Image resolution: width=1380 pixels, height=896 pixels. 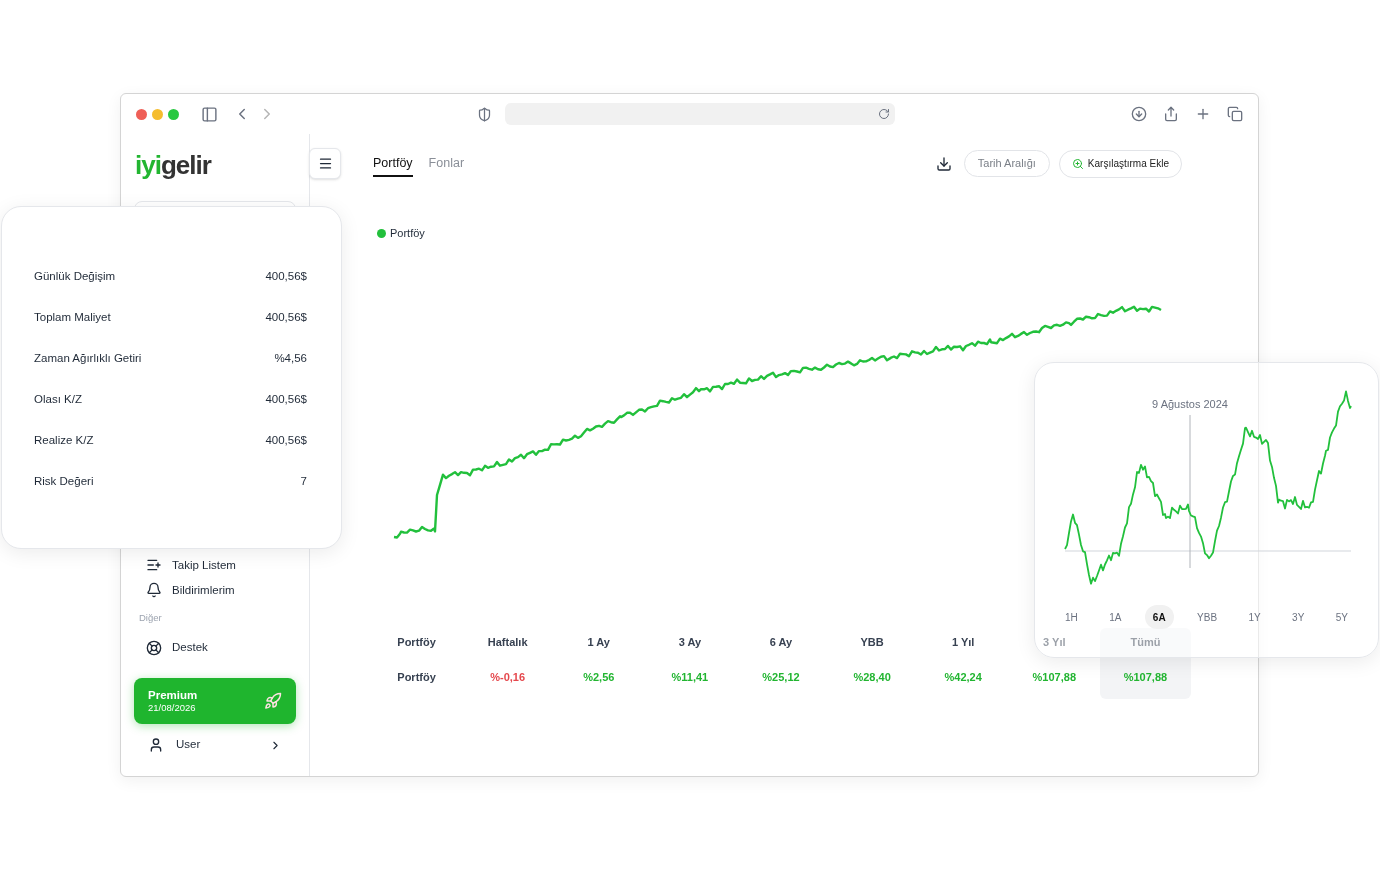 I want to click on stat-label: Olası K/Z, so click(x=58, y=399).